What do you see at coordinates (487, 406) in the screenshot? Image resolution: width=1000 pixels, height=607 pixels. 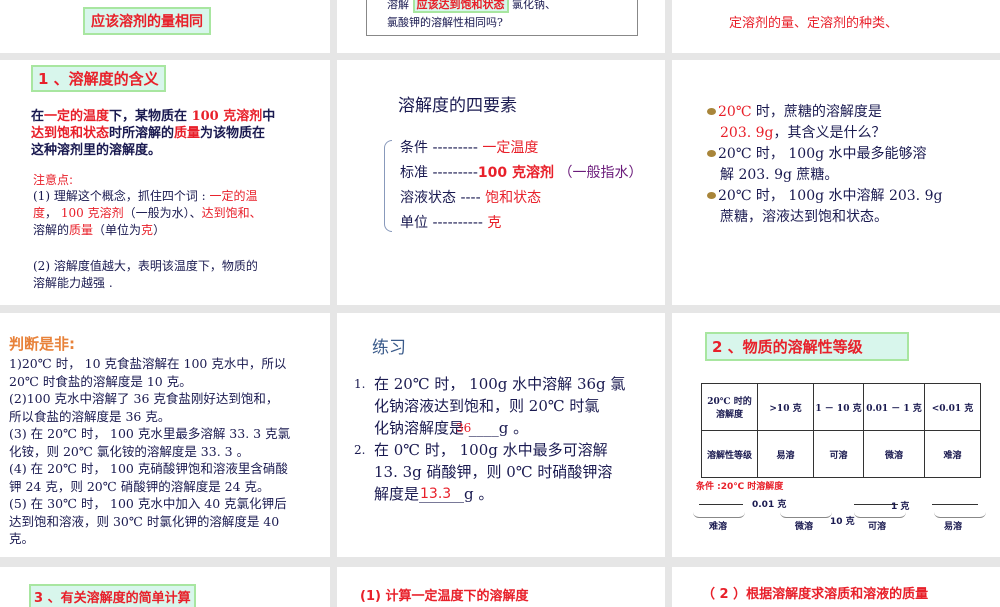 I see `text: 化钠溶液达到饱和，则 20℃ 时氯` at bounding box center [487, 406].